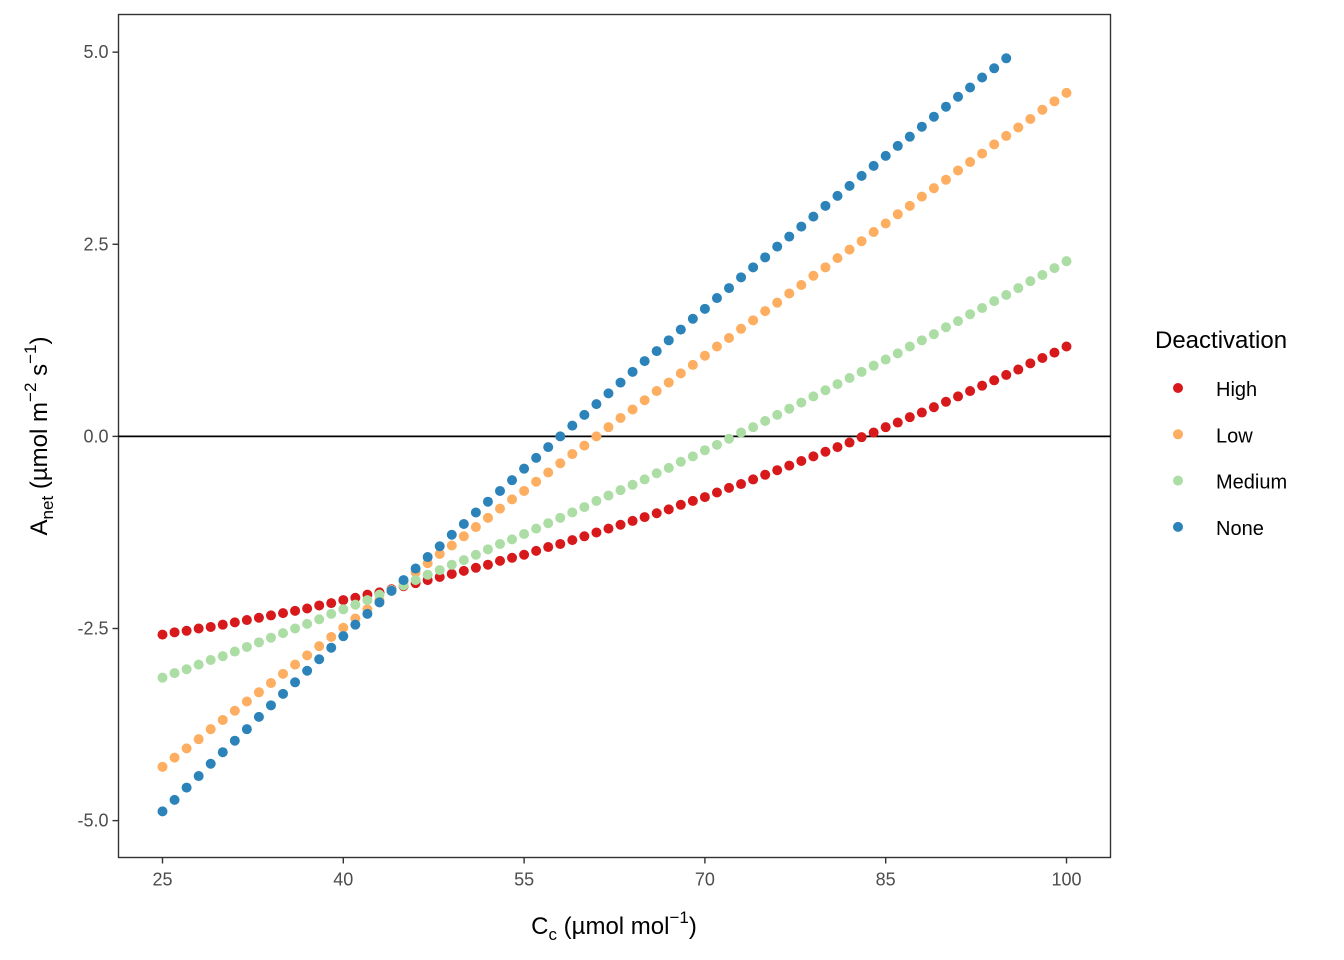 The width and height of the screenshot is (1344, 960). I want to click on legend-label: Low, so click(1234, 436).